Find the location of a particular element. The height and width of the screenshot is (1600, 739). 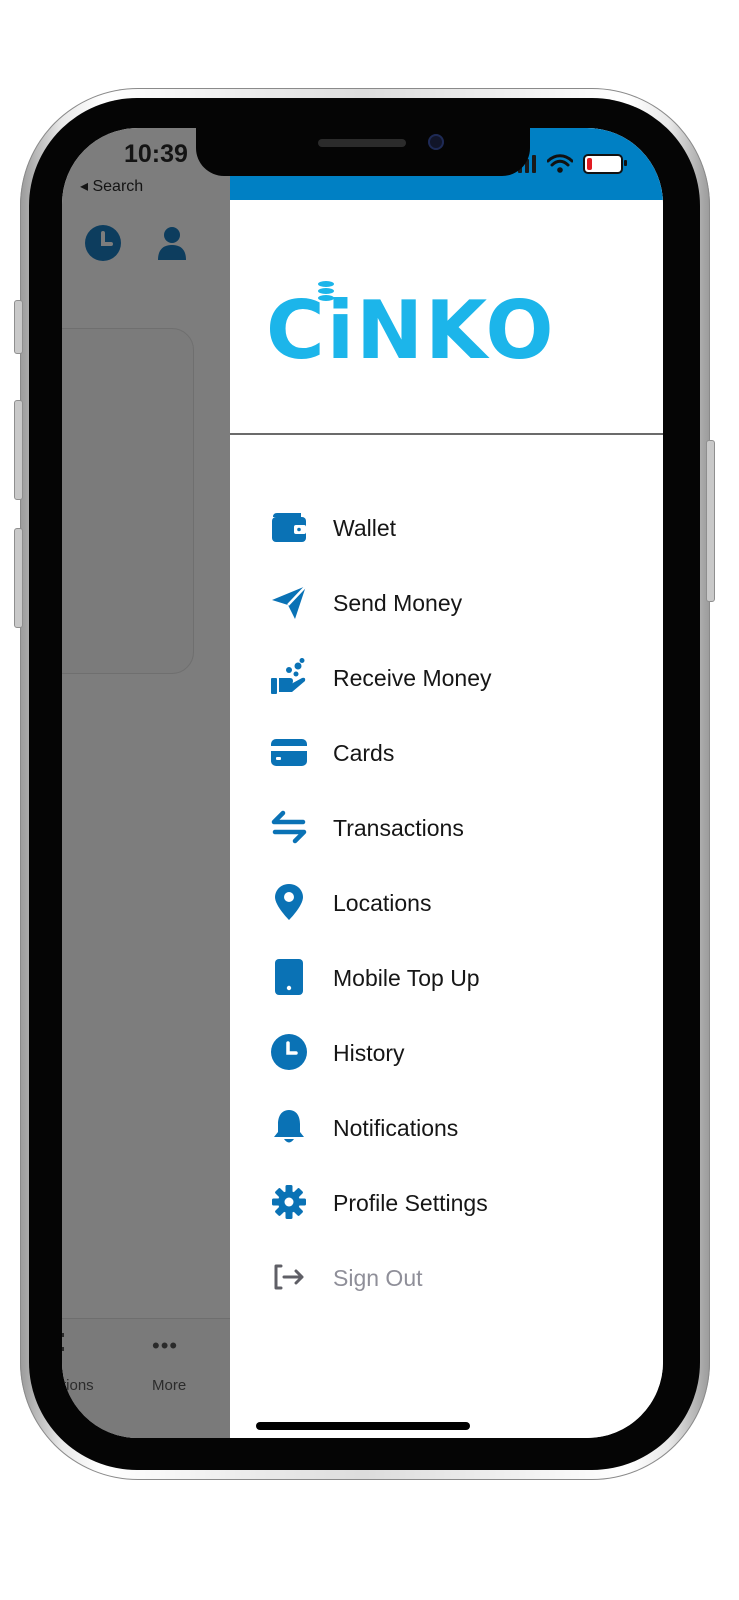

status-time: 10:39 is located at coordinates (156, 154).